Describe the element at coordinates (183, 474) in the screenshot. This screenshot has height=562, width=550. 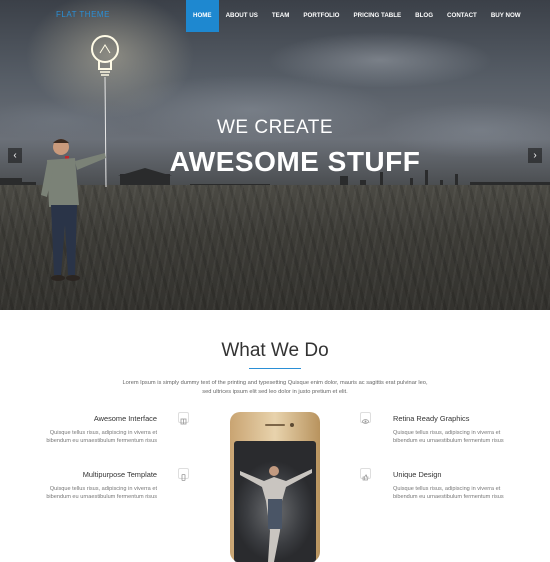
I see `mobile-icon` at that location.